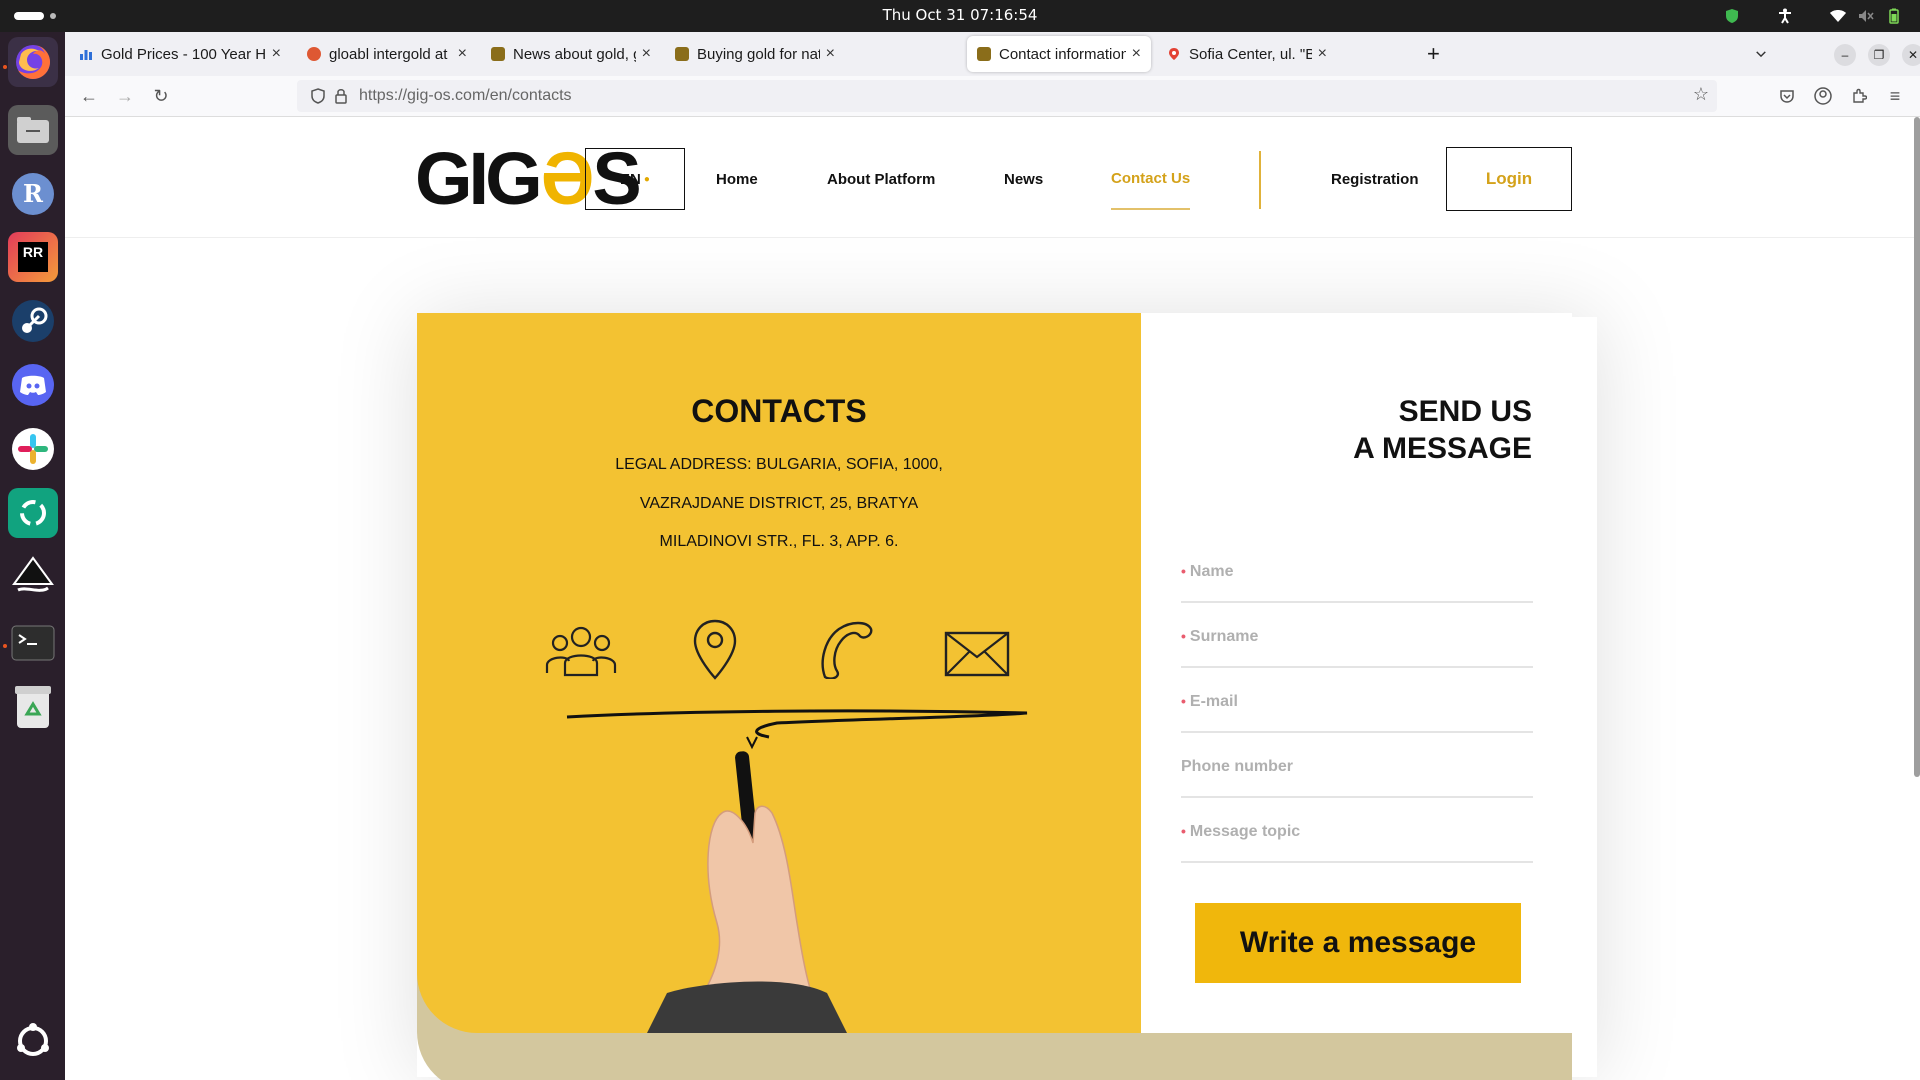  What do you see at coordinates (1787, 96) in the screenshot?
I see `pocket-icon` at bounding box center [1787, 96].